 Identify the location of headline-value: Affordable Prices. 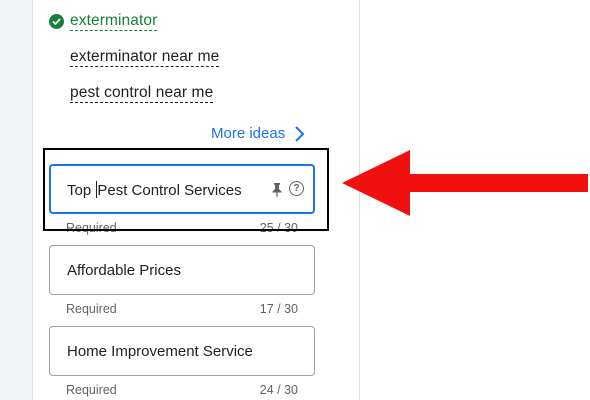
(124, 270).